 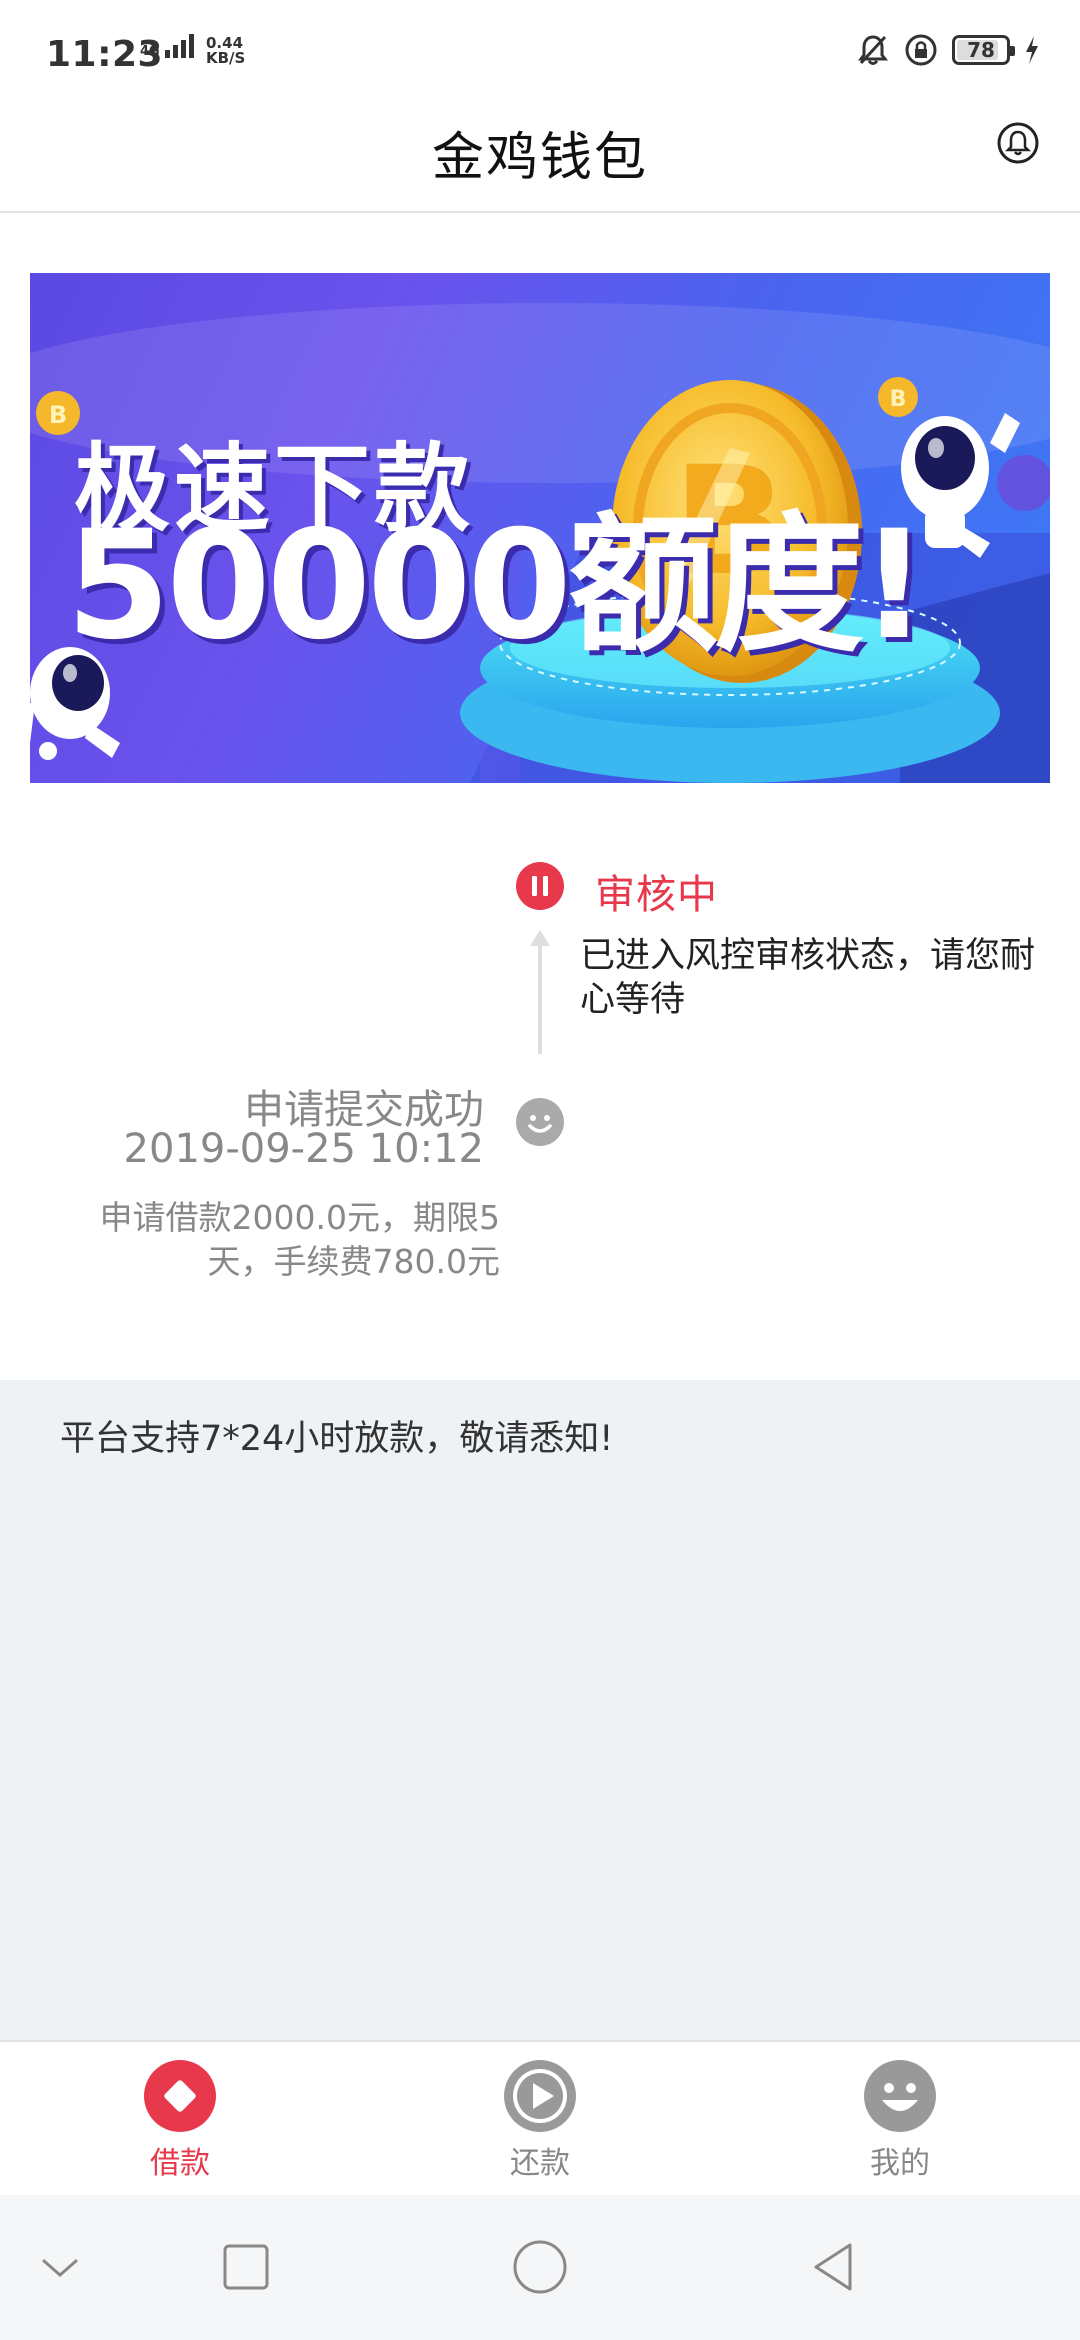 I want to click on signal-icon: 4G, so click(x=167, y=46).